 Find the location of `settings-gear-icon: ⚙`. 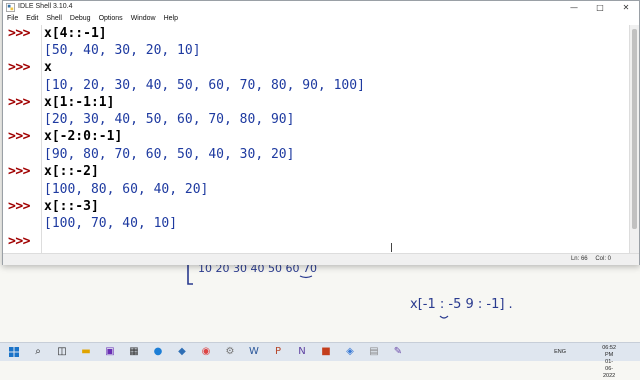

settings-gear-icon: ⚙ is located at coordinates (230, 352).